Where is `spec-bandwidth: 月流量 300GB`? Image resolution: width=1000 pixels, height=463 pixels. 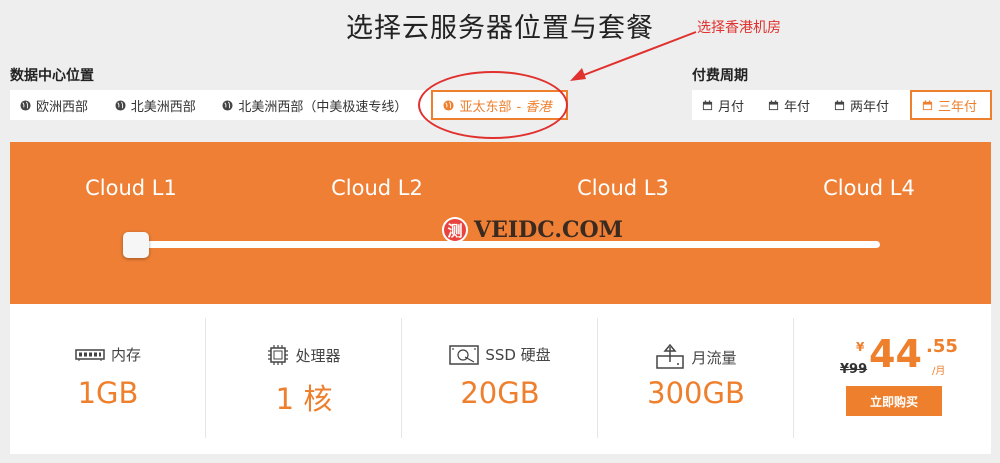 spec-bandwidth: 月流量 300GB is located at coordinates (696, 378).